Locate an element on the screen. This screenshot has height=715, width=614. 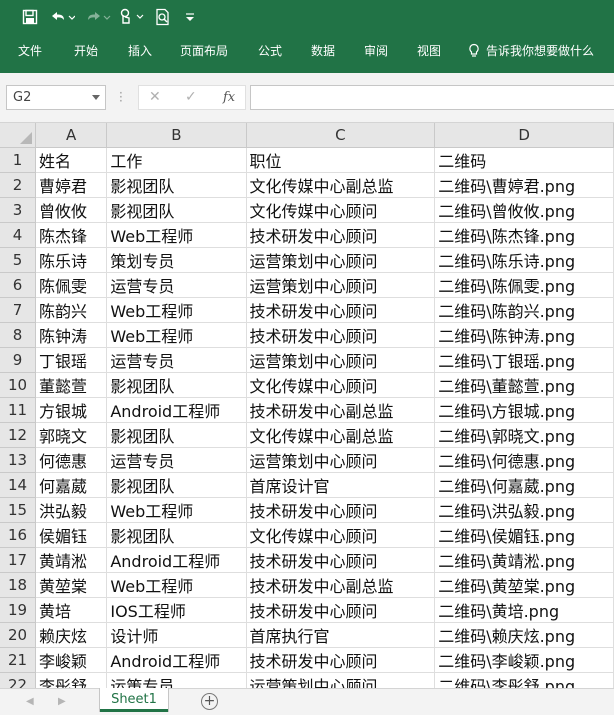
row-header: 9 is located at coordinates (18, 360).